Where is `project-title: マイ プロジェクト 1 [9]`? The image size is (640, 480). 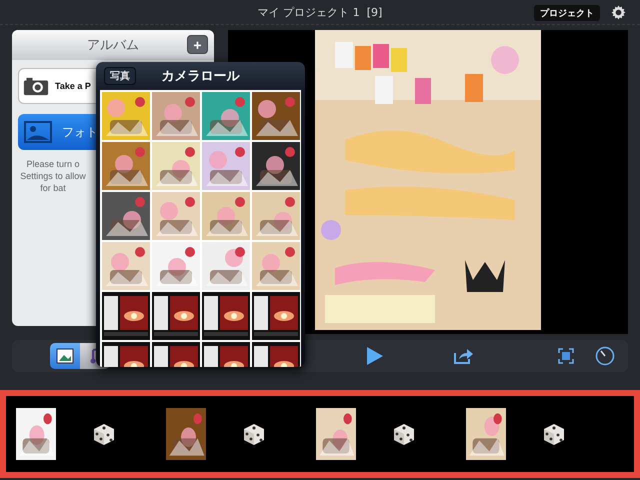 project-title: マイ プロジェクト 1 [9] is located at coordinates (320, 12).